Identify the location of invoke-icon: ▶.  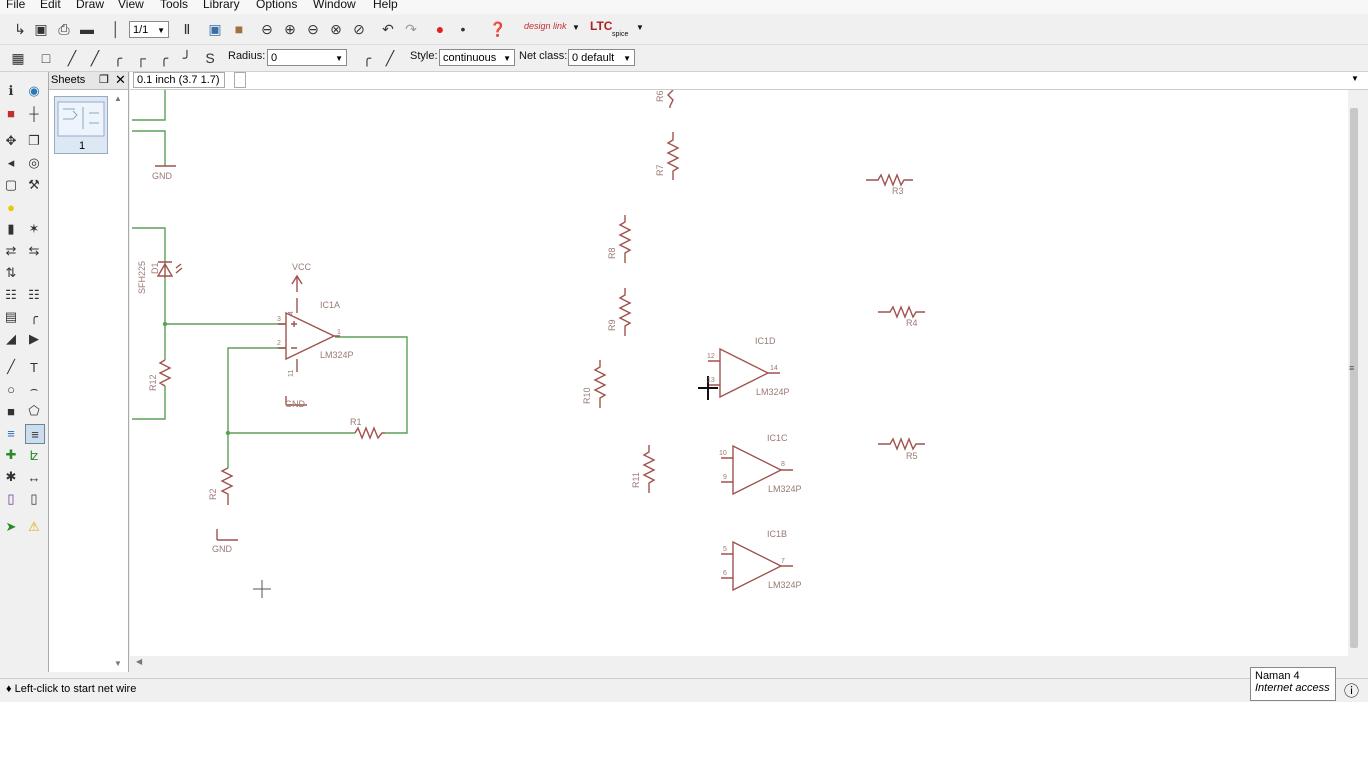
(34, 339).